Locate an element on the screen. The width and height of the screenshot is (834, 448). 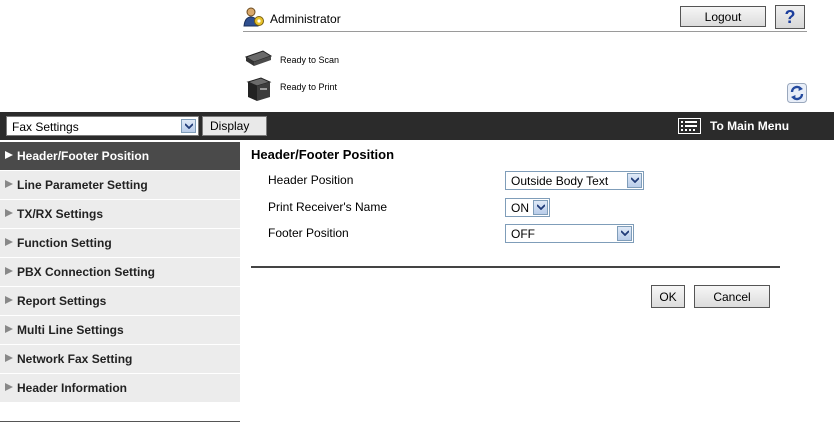
sidebar-item-line-parameter-setting: Line Parameter Setting is located at coordinates (120, 185).